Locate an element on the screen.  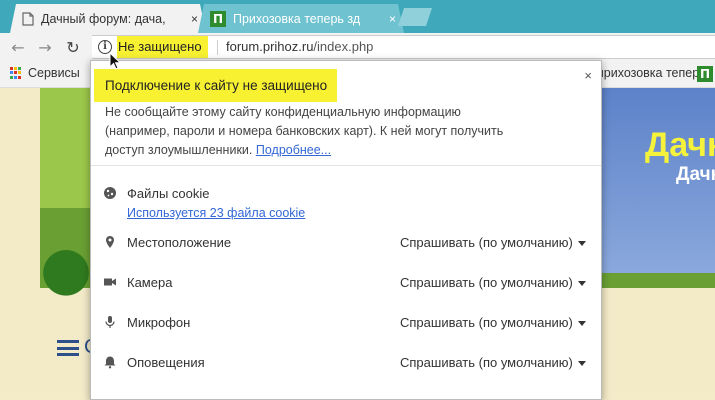
document-icon is located at coordinates (28, 19).